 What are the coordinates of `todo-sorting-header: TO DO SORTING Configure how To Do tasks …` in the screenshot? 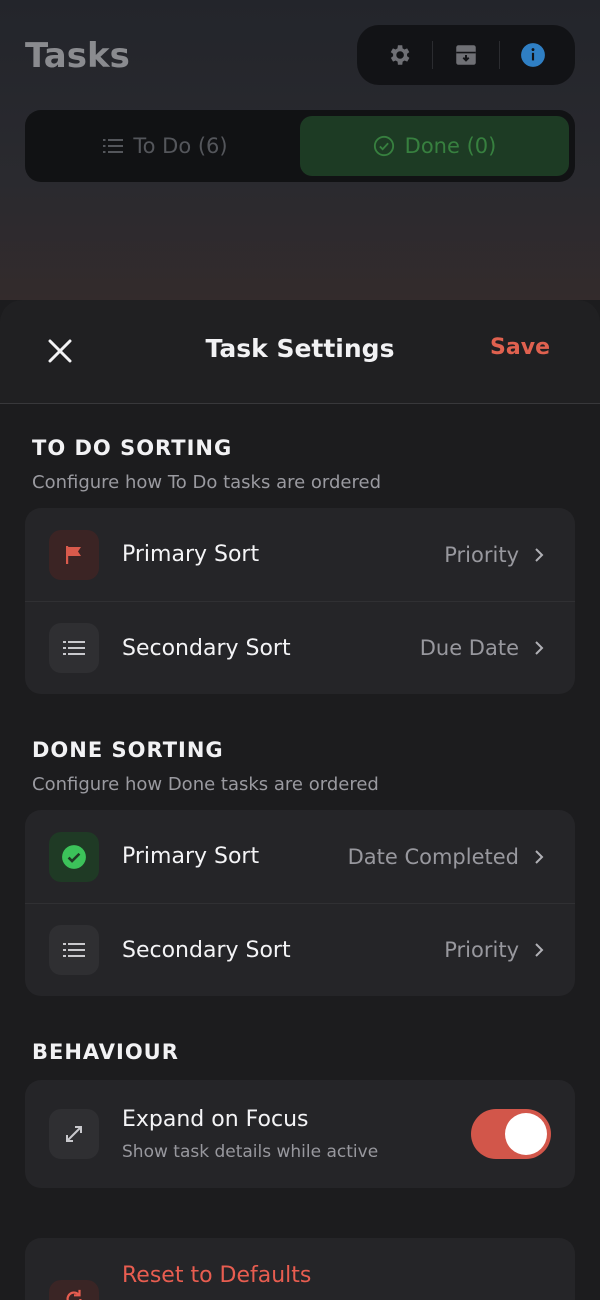 It's located at (300, 464).